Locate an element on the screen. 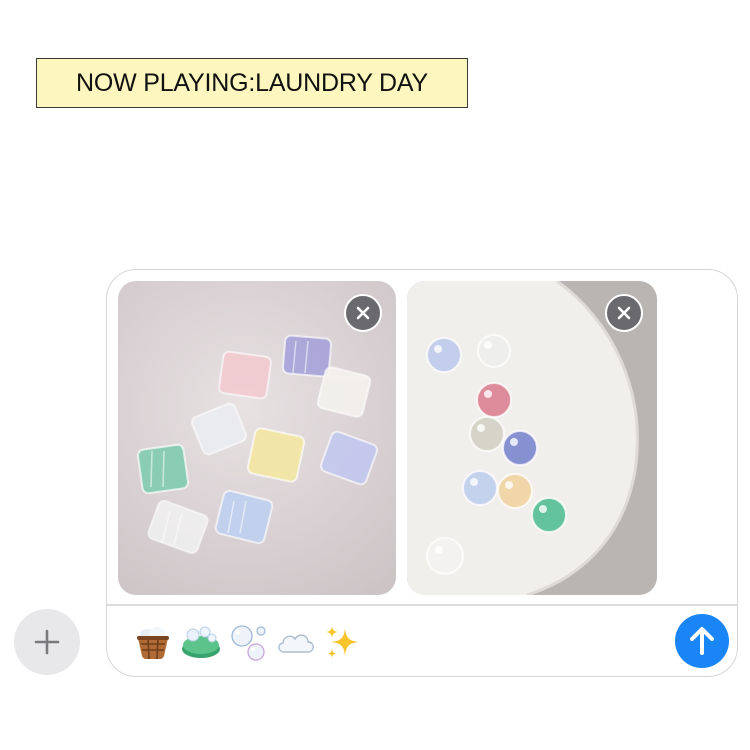 This screenshot has width=750, height=750. now-playing-text: NOW PLAYING:LAUNDRY DAY is located at coordinates (252, 82).